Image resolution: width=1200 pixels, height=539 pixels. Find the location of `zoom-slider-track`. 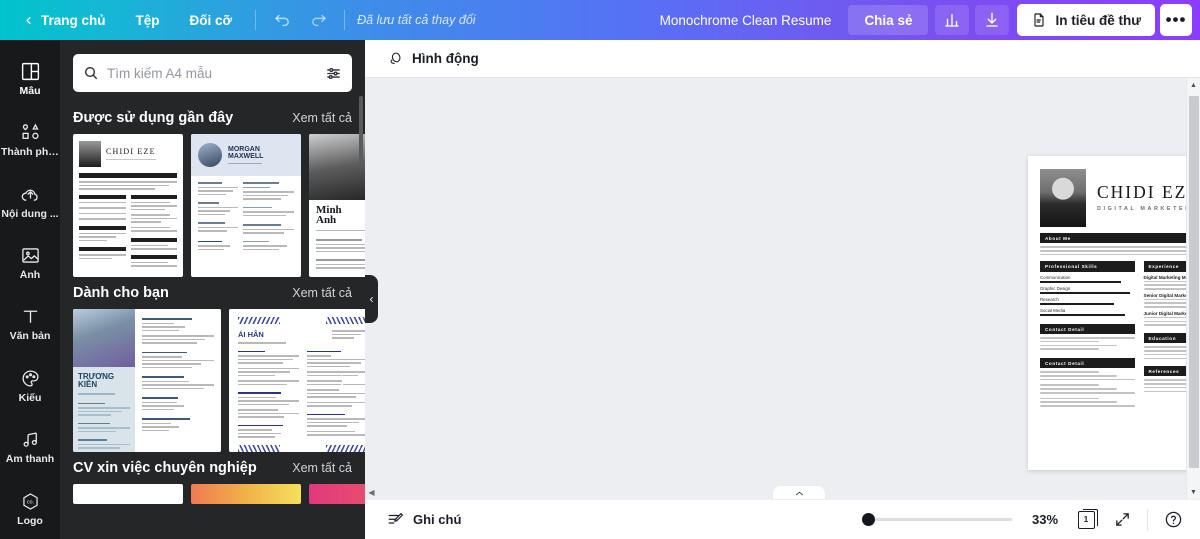

zoom-slider-track is located at coordinates (943, 519).